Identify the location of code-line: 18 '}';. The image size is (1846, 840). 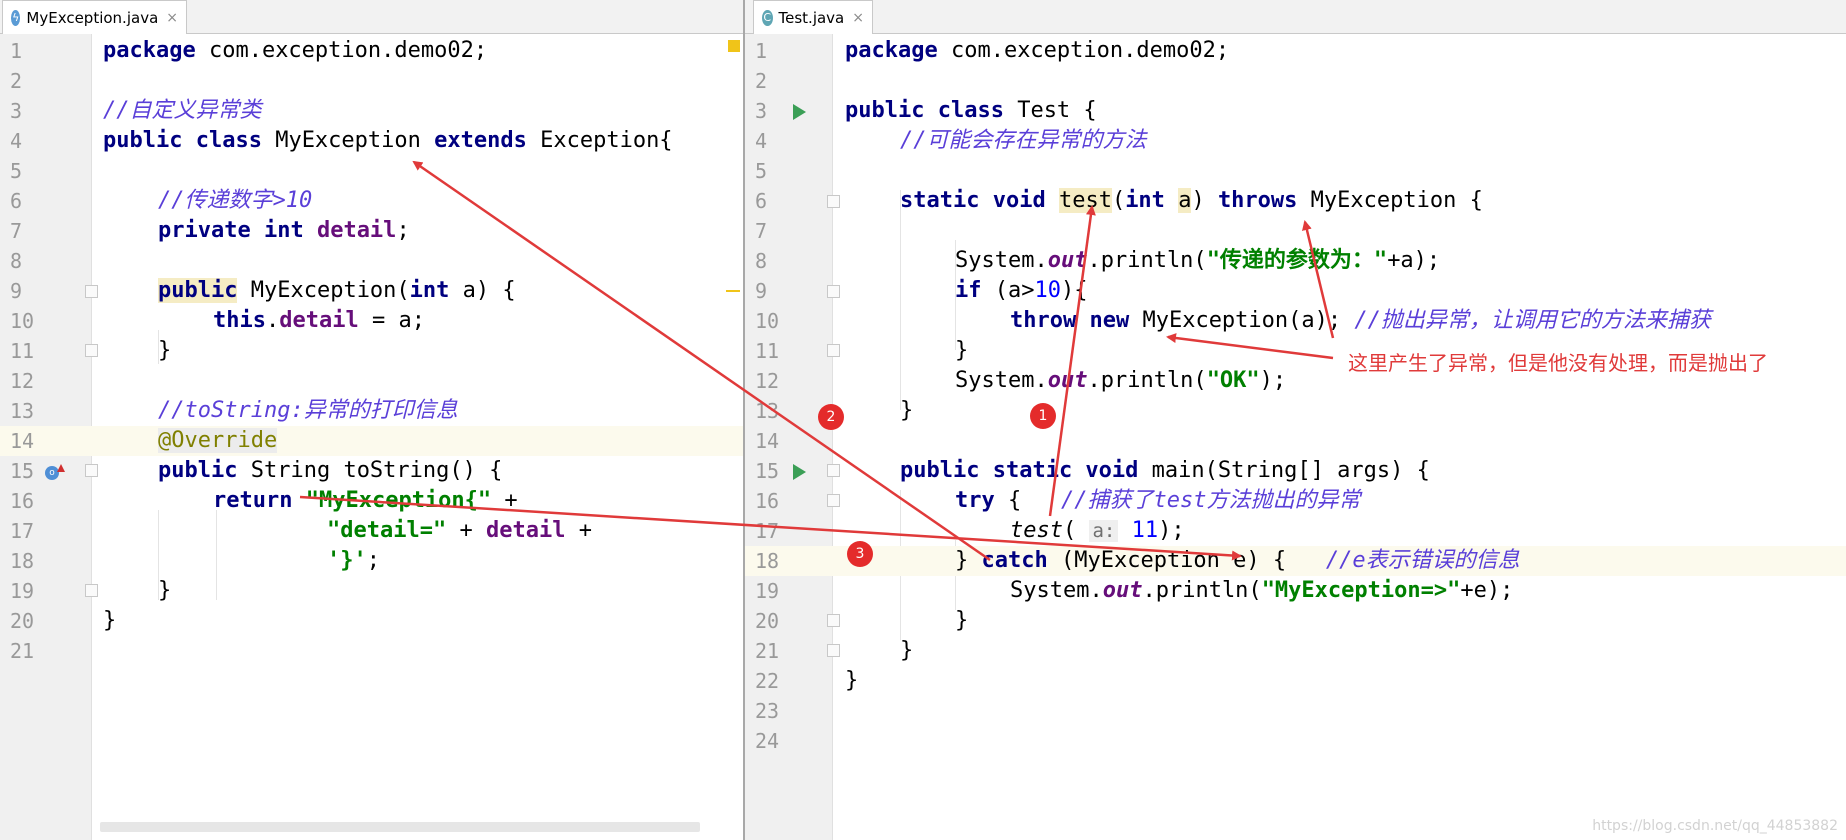
(371, 561).